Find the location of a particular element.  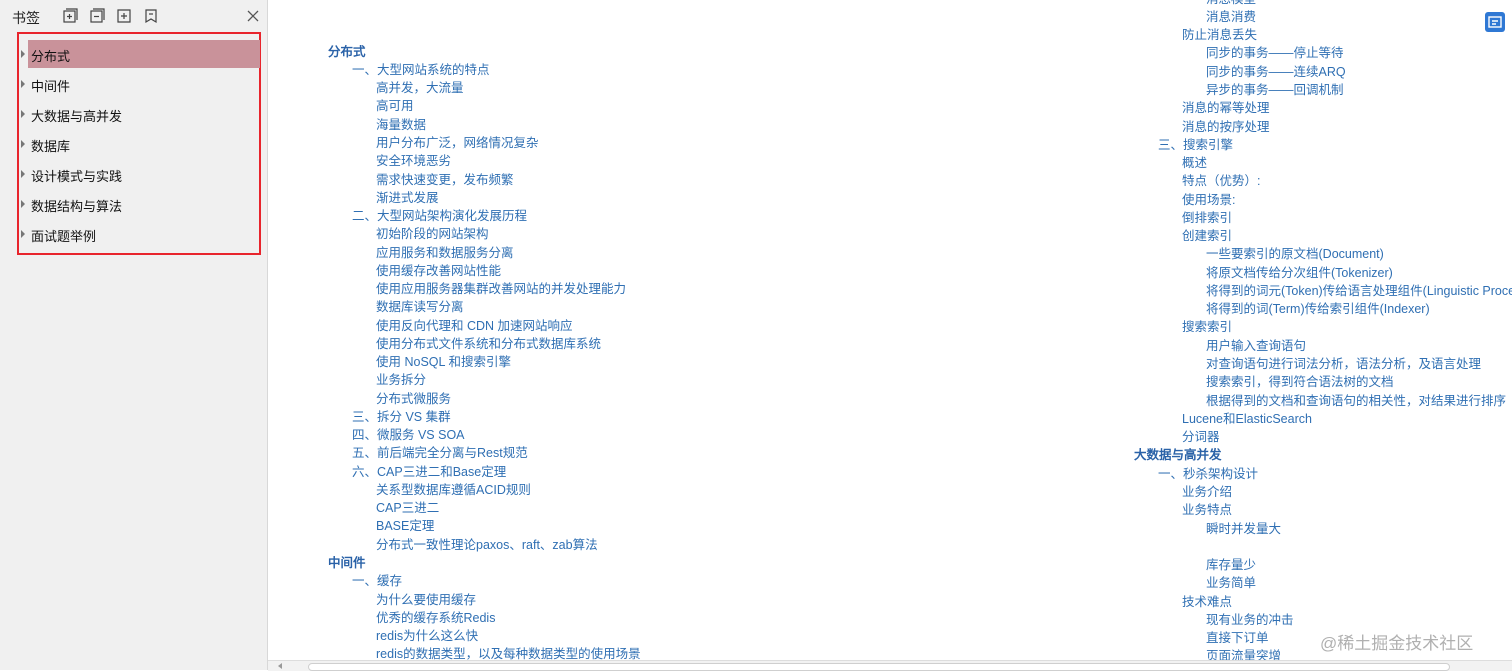

toc-entry: 直接下订单 is located at coordinates (1237, 638).